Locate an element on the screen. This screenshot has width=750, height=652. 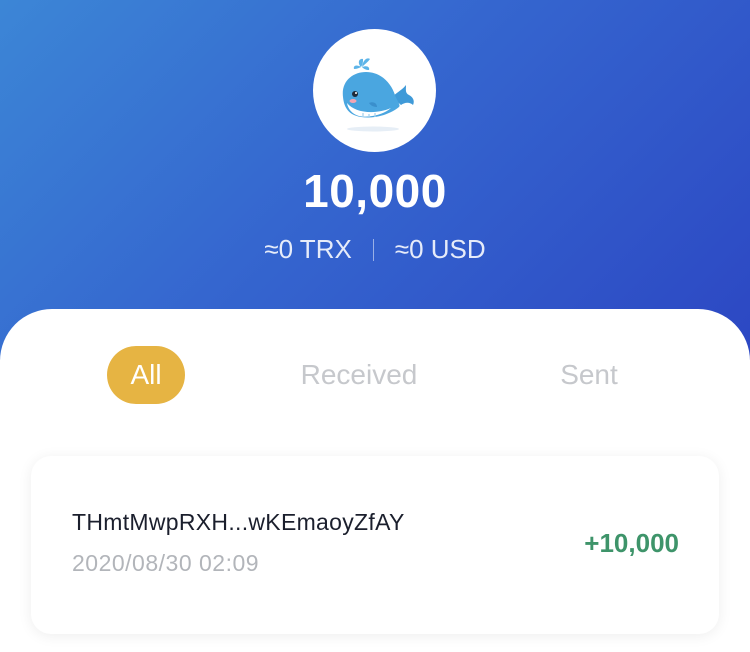
fiat-values: ≈0 TRX ≈0 USD is located at coordinates (375, 249).